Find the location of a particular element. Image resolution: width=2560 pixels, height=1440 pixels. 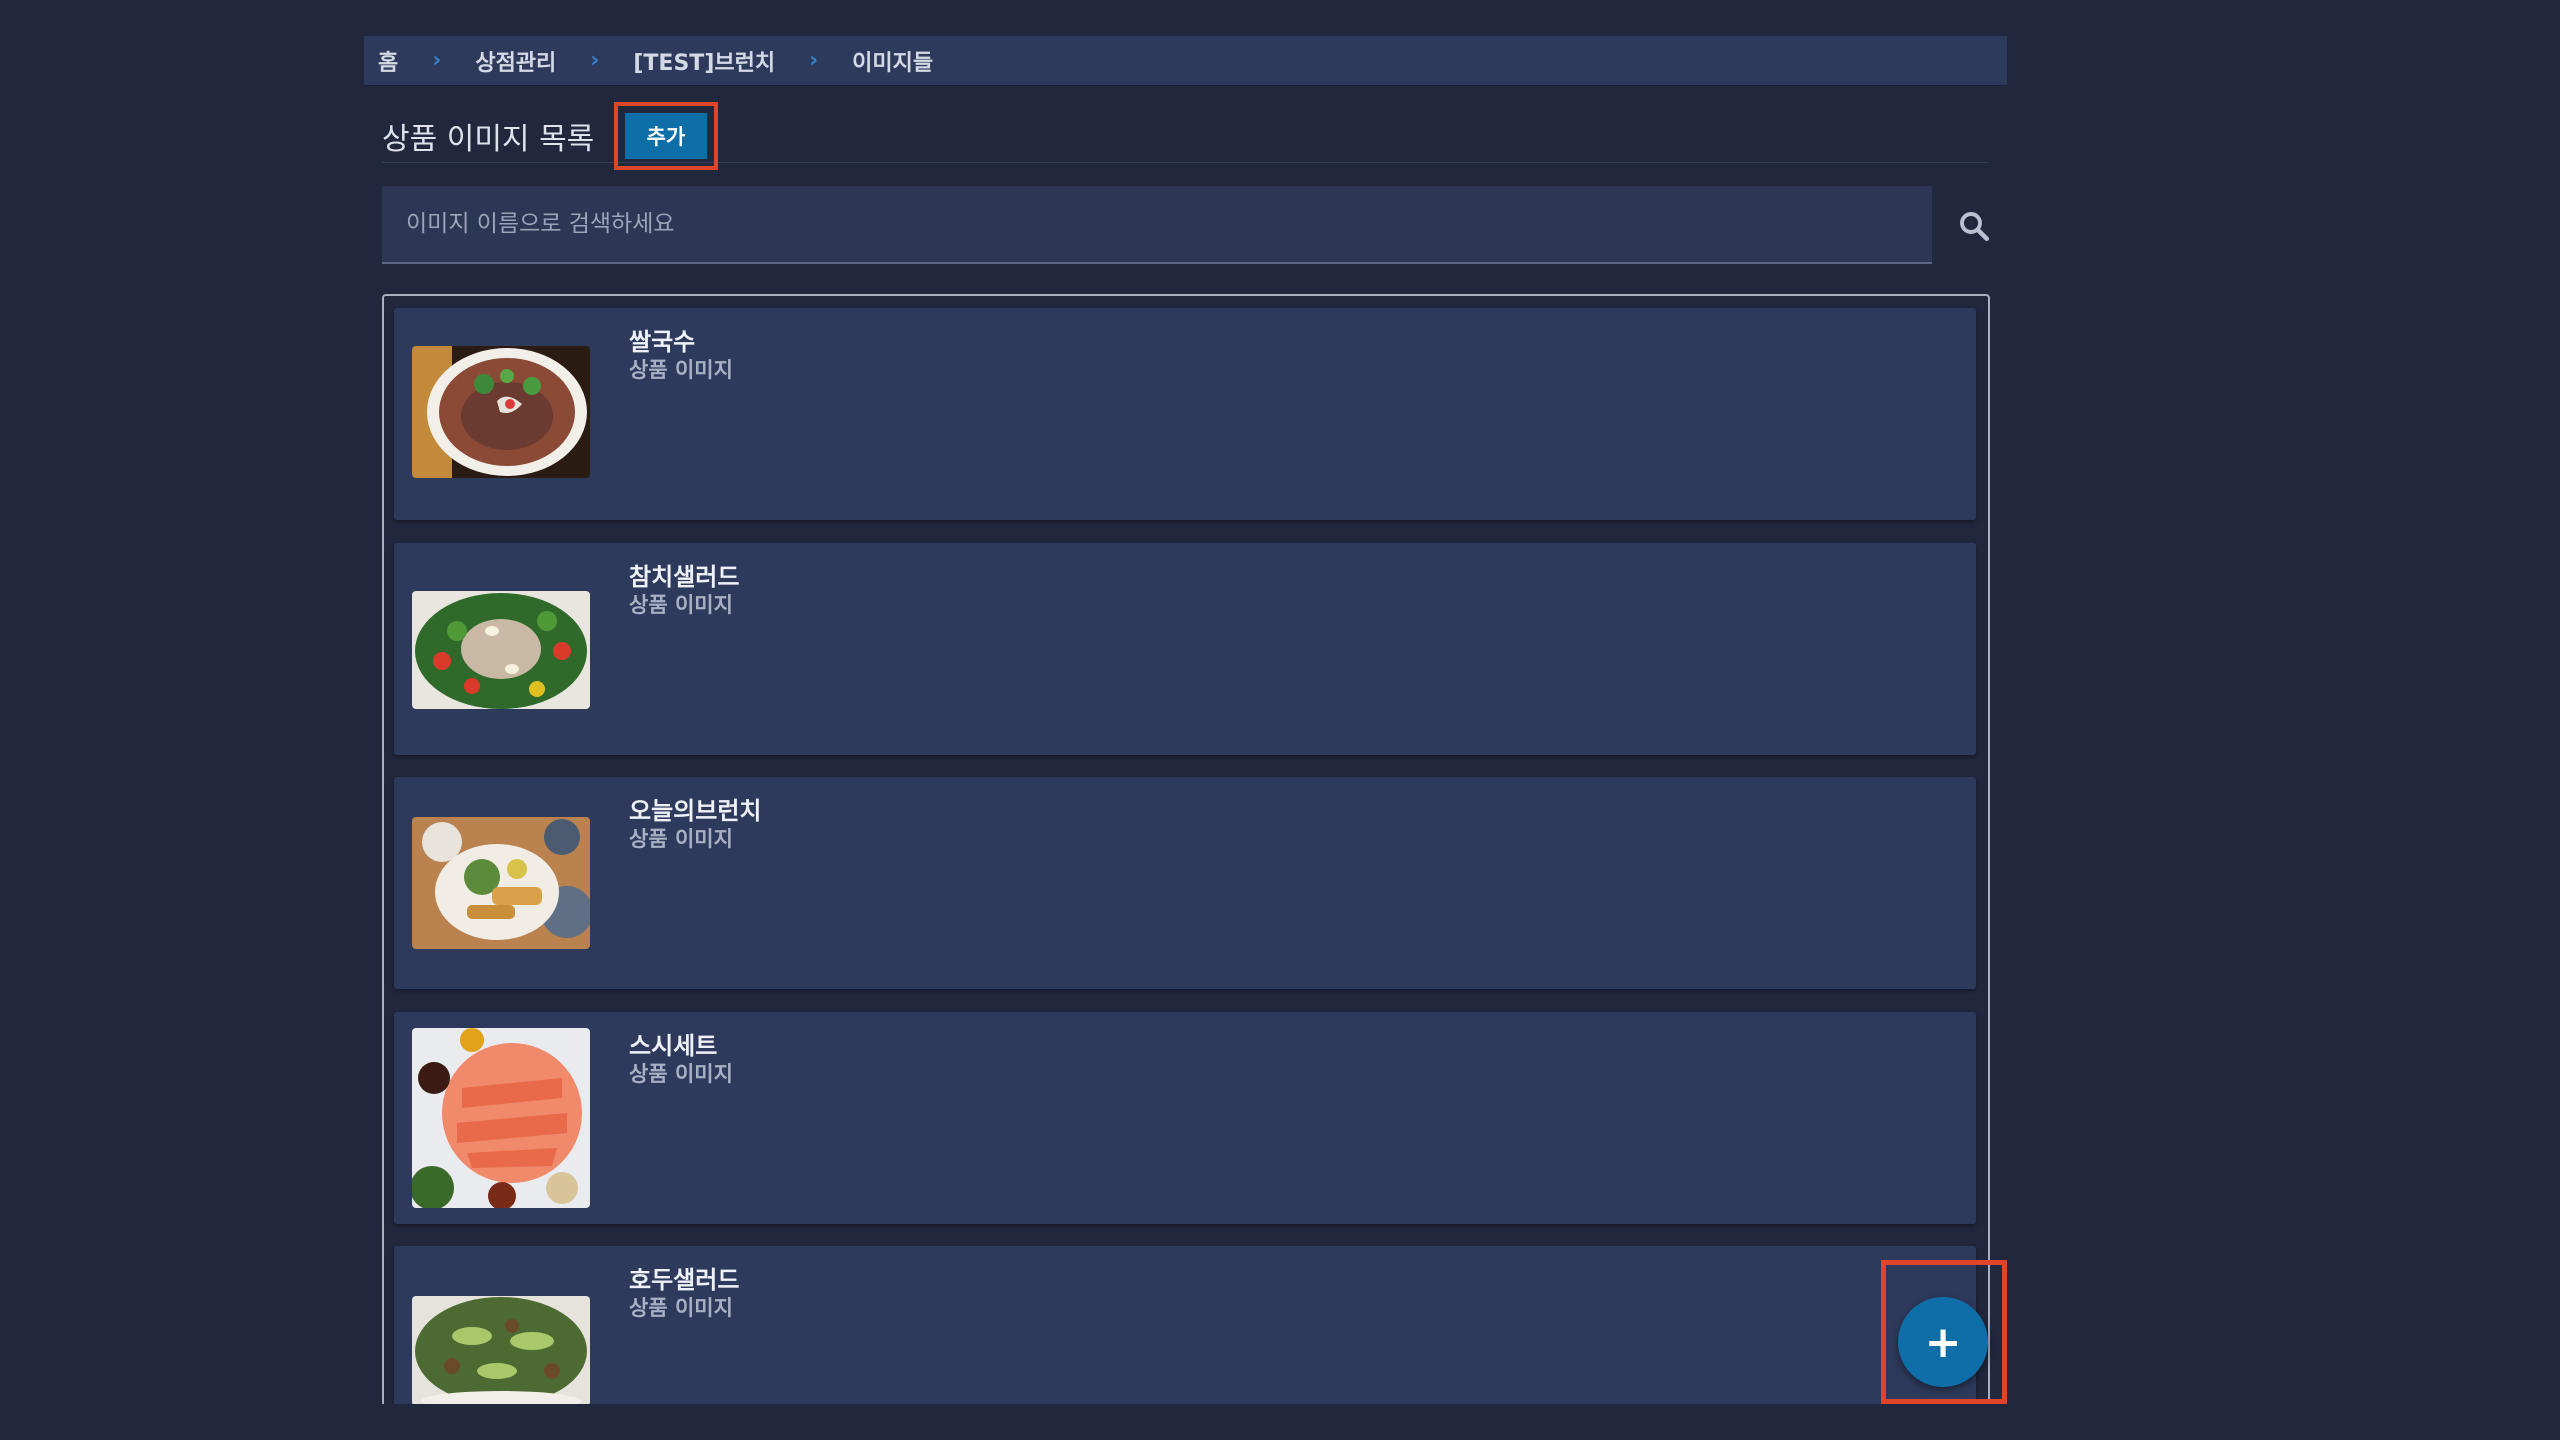

list-item: 호두샐러드 상품 이미지 is located at coordinates (1185, 1325).